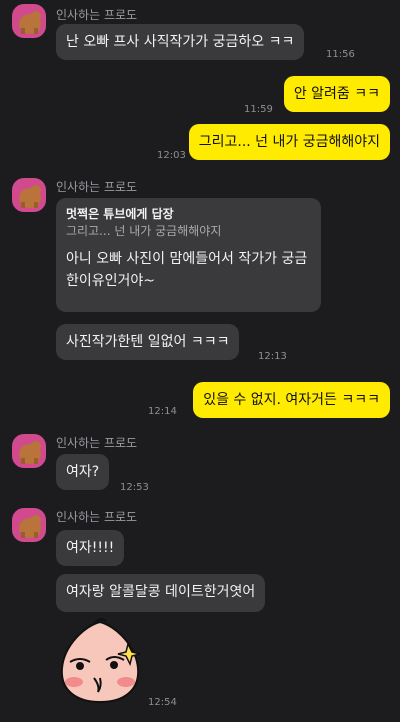 The height and width of the screenshot is (722, 400). What do you see at coordinates (187, 270) in the screenshot?
I see `message-text: 아니 오빠 사진이 맘에들어서 작가가 궁금한이유인거야~` at bounding box center [187, 270].